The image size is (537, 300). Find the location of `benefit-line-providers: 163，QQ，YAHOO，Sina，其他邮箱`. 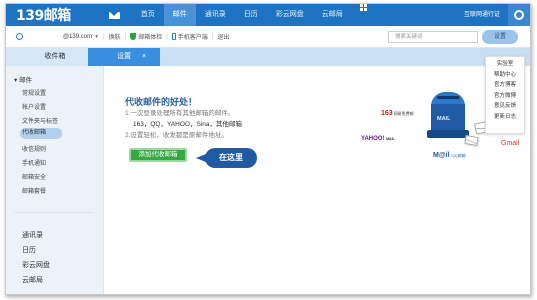

benefit-line-providers: 163，QQ，YAHOO，Sina，其他邮箱 is located at coordinates (187, 124).